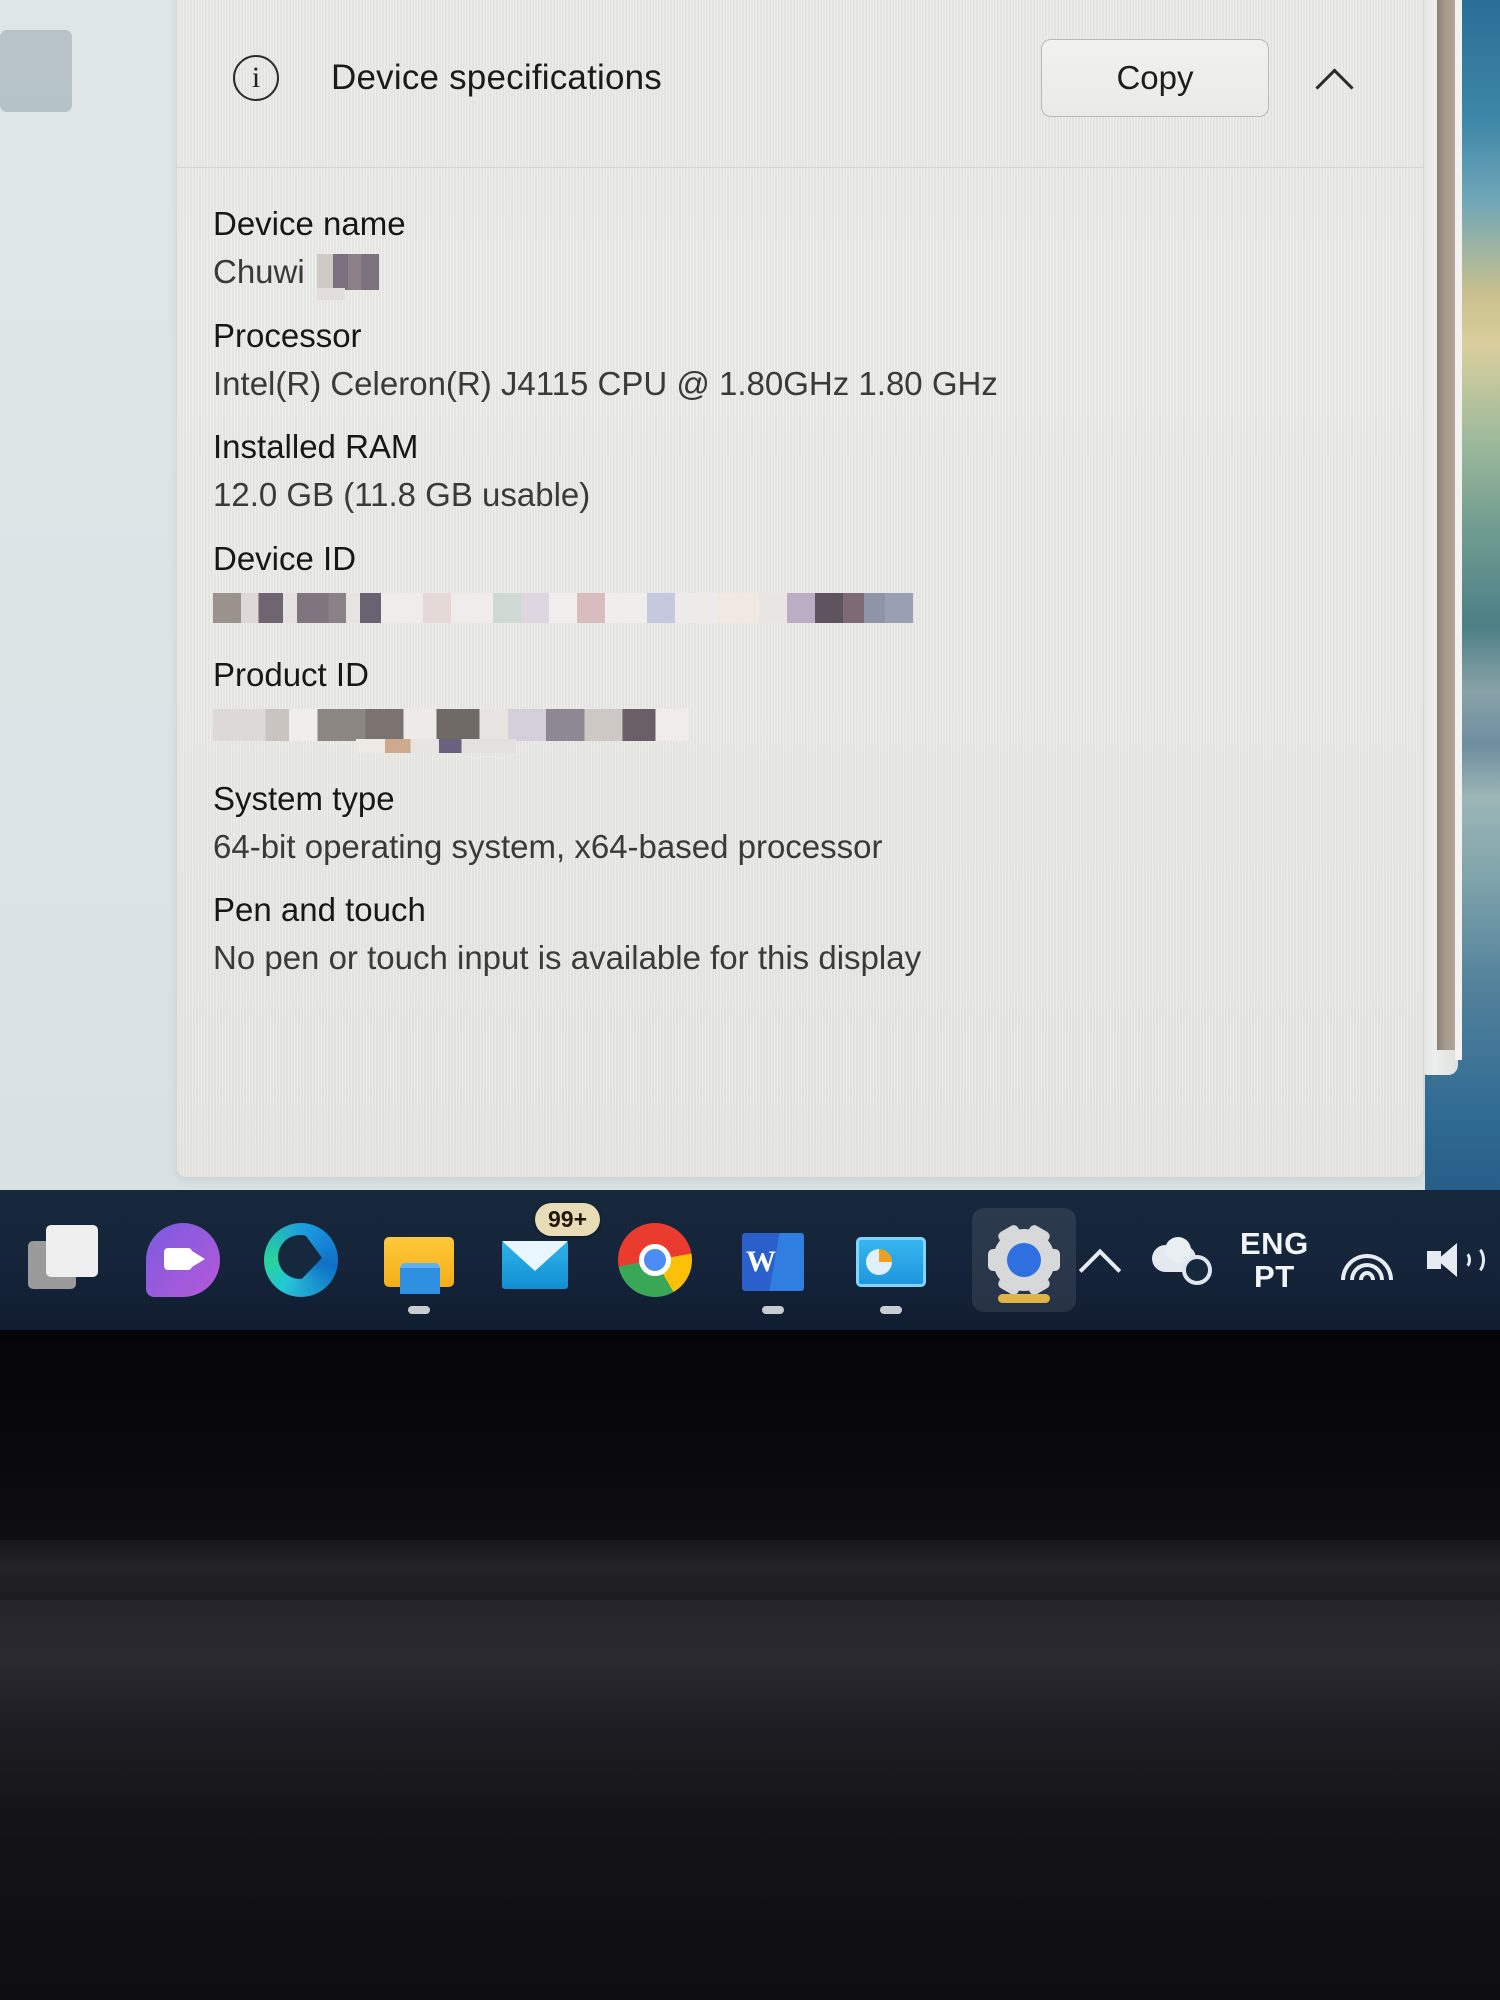 Image resolution: width=1500 pixels, height=2000 pixels. What do you see at coordinates (319, 910) in the screenshot?
I see `spec-label: Pen and touch` at bounding box center [319, 910].